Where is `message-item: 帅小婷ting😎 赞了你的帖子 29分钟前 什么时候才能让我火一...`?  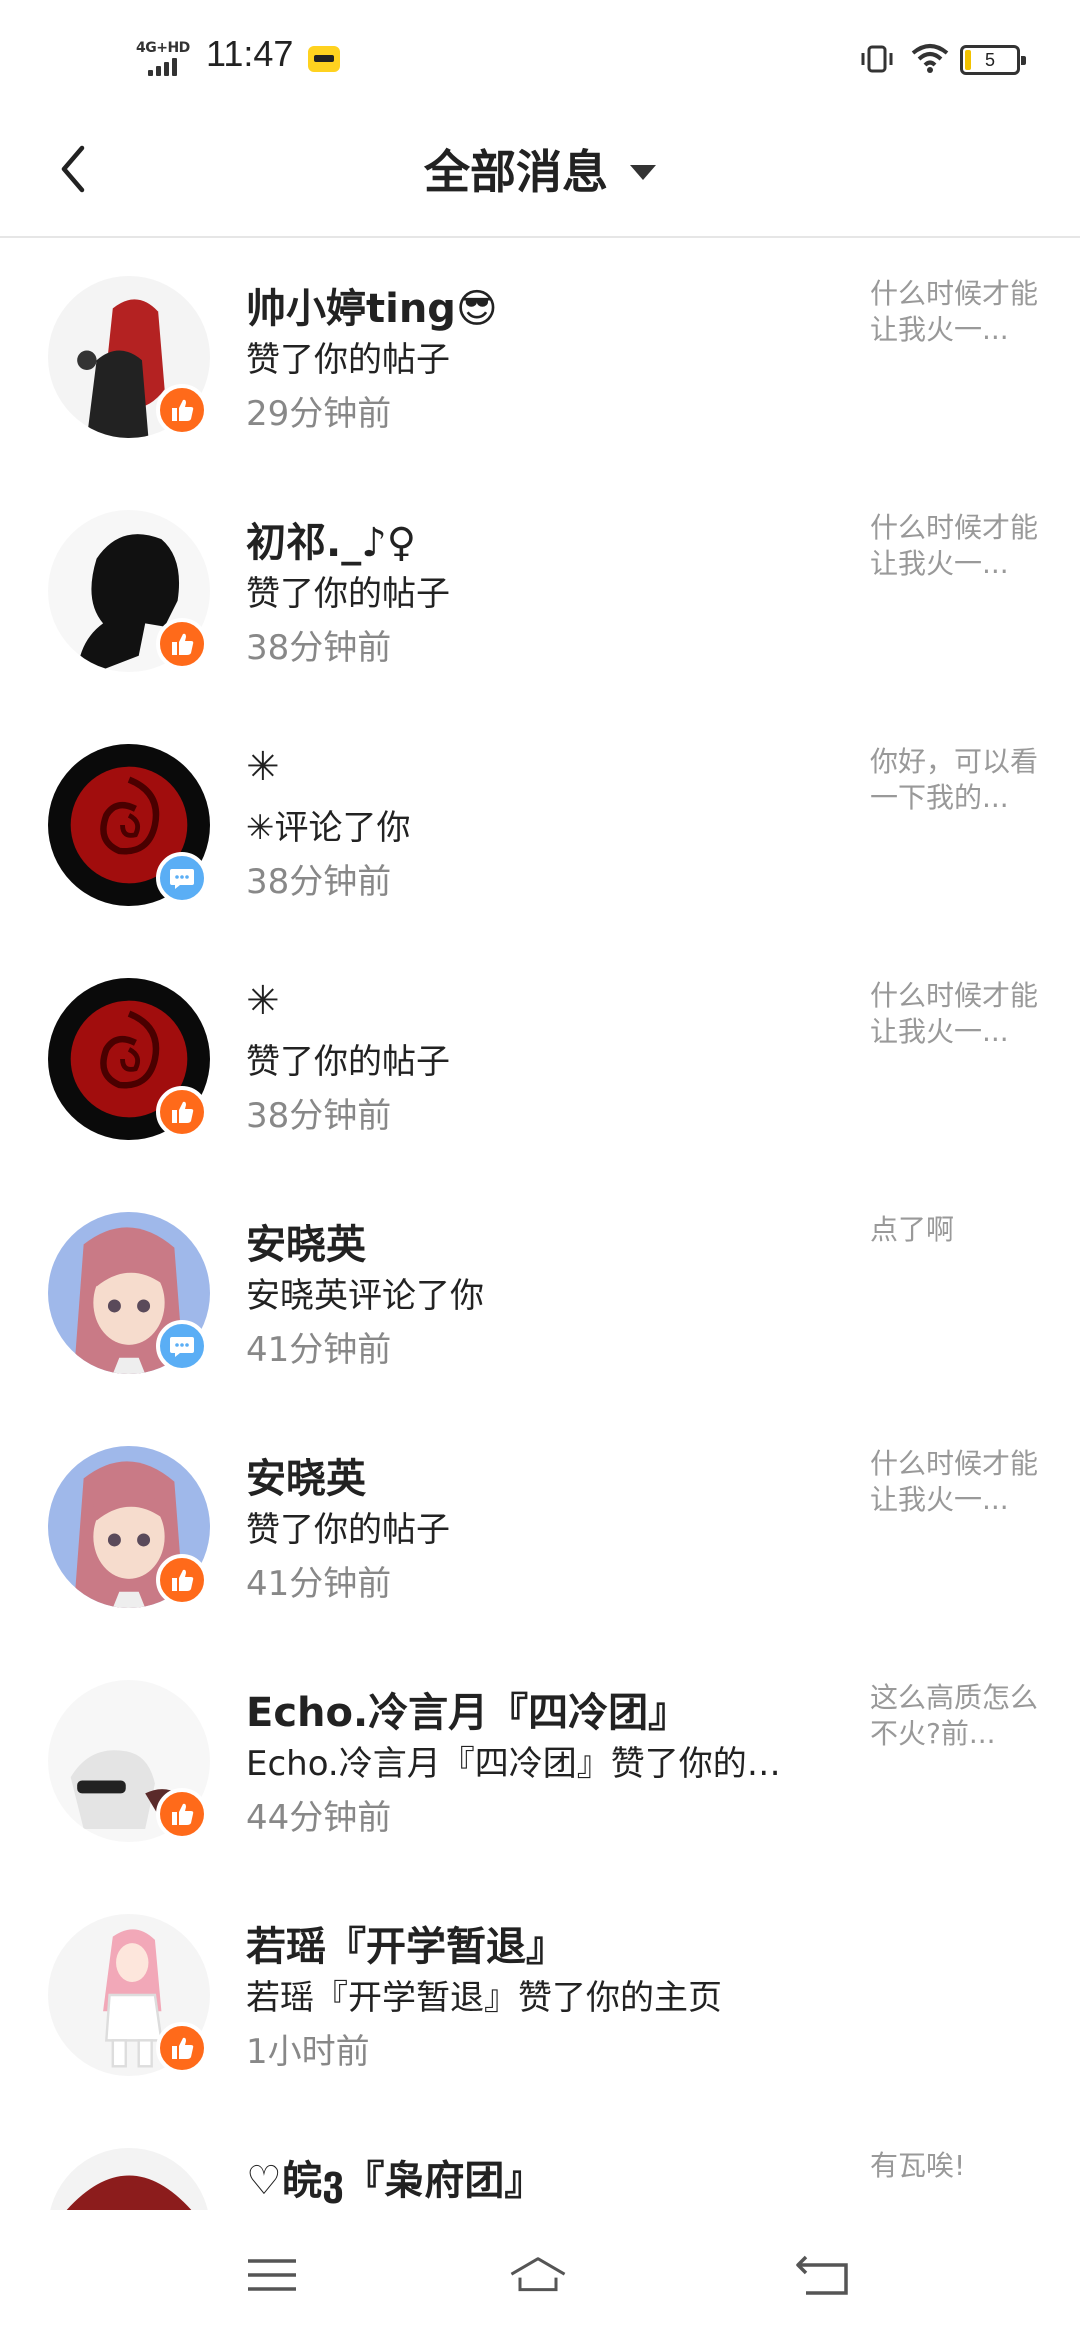
message-item: 帅小婷ting😎 赞了你的帖子 29分钟前 什么时候才能让我火一... is located at coordinates (540, 357).